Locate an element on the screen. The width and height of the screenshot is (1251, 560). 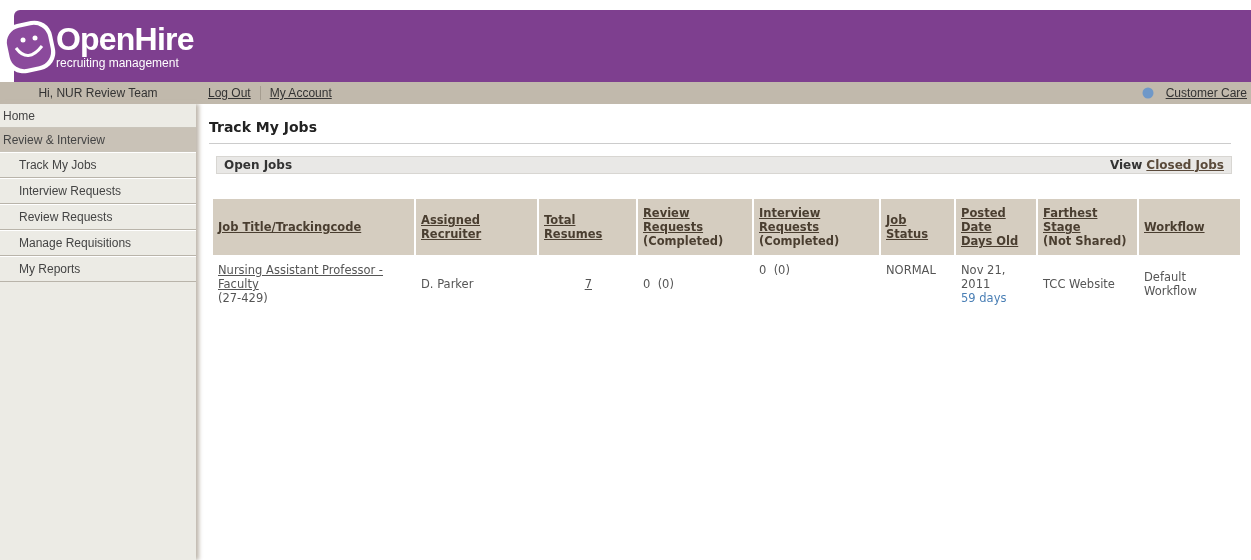
column-sort-link: Job Title/Trackingcode is located at coordinates (290, 227).